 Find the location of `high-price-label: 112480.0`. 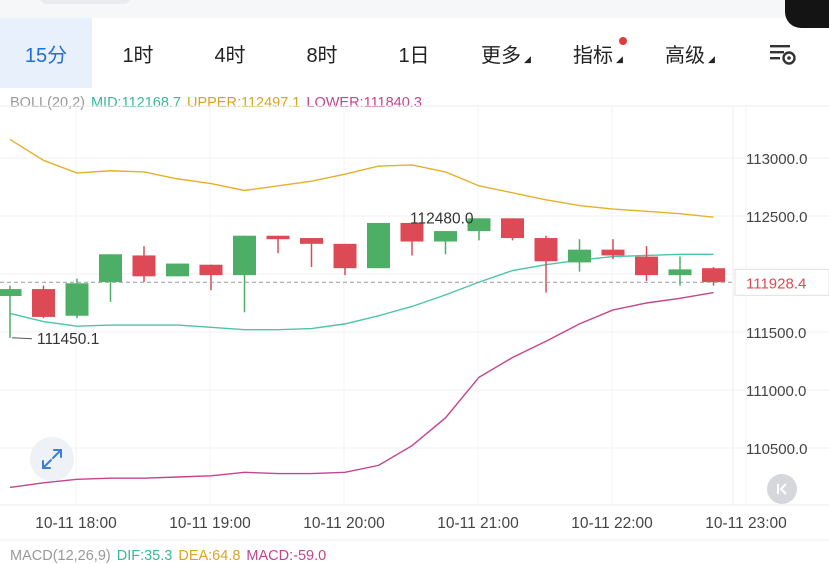

high-price-label: 112480.0 is located at coordinates (442, 218).